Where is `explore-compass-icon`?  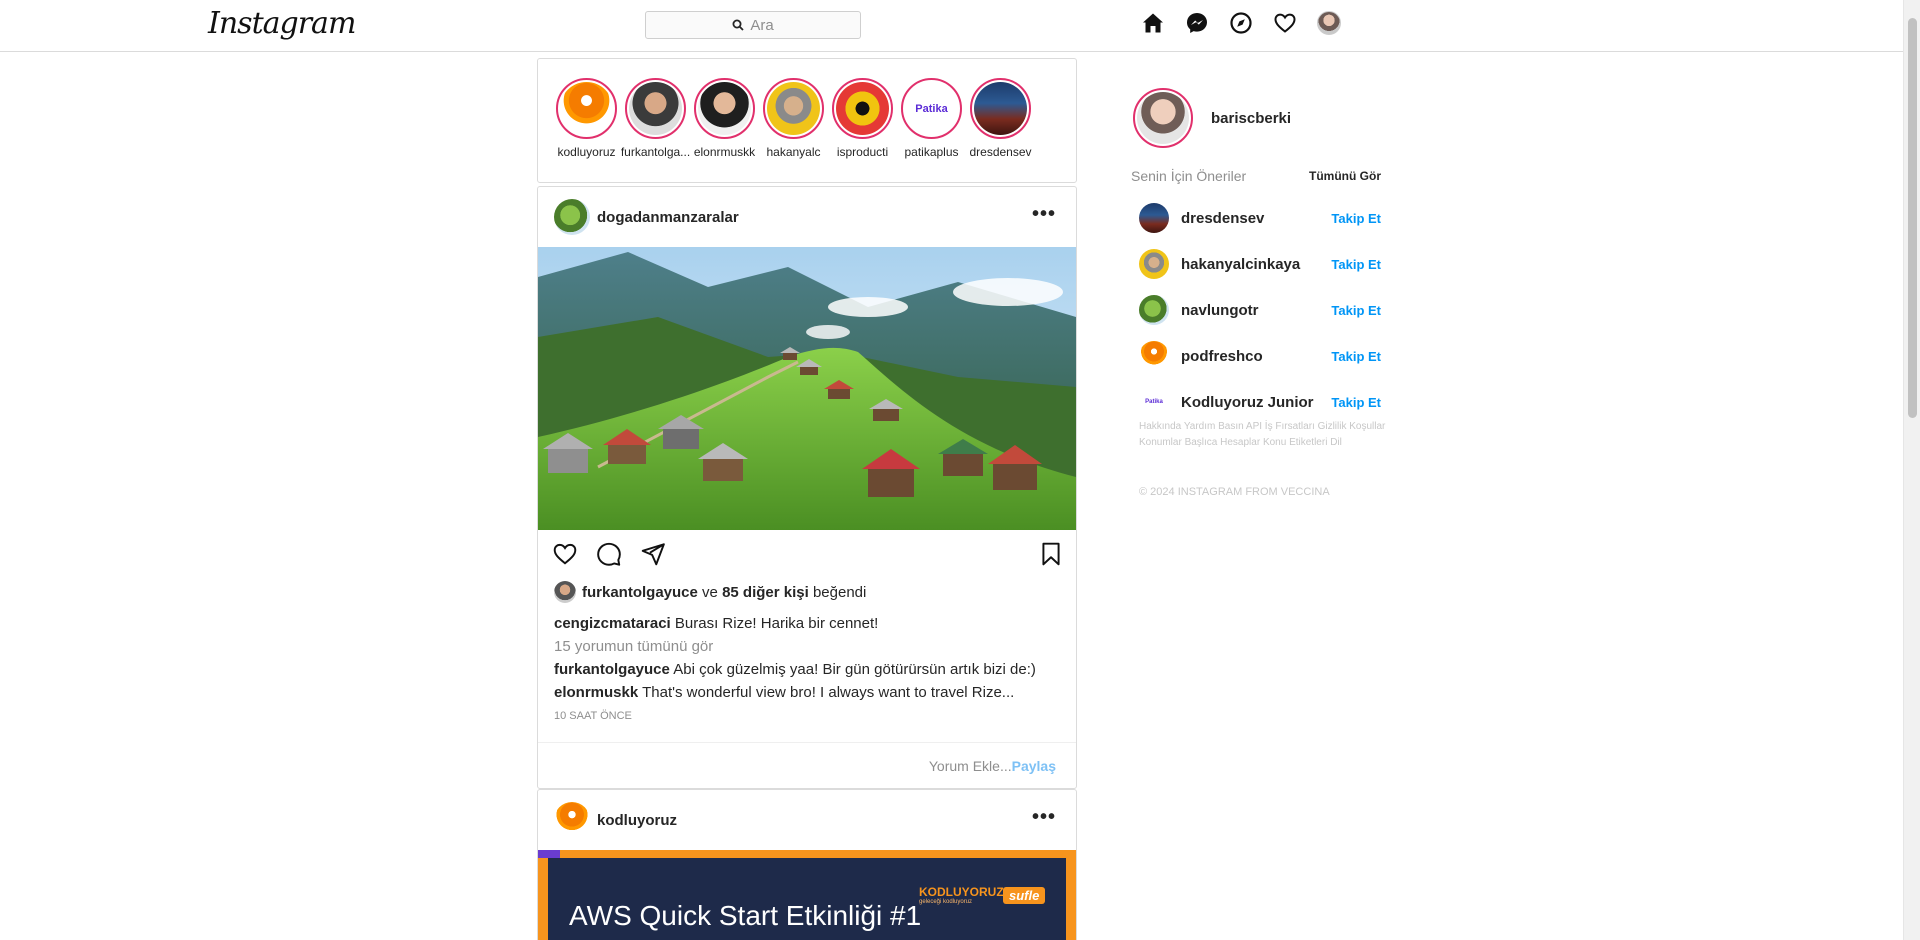
explore-compass-icon is located at coordinates (1241, 23).